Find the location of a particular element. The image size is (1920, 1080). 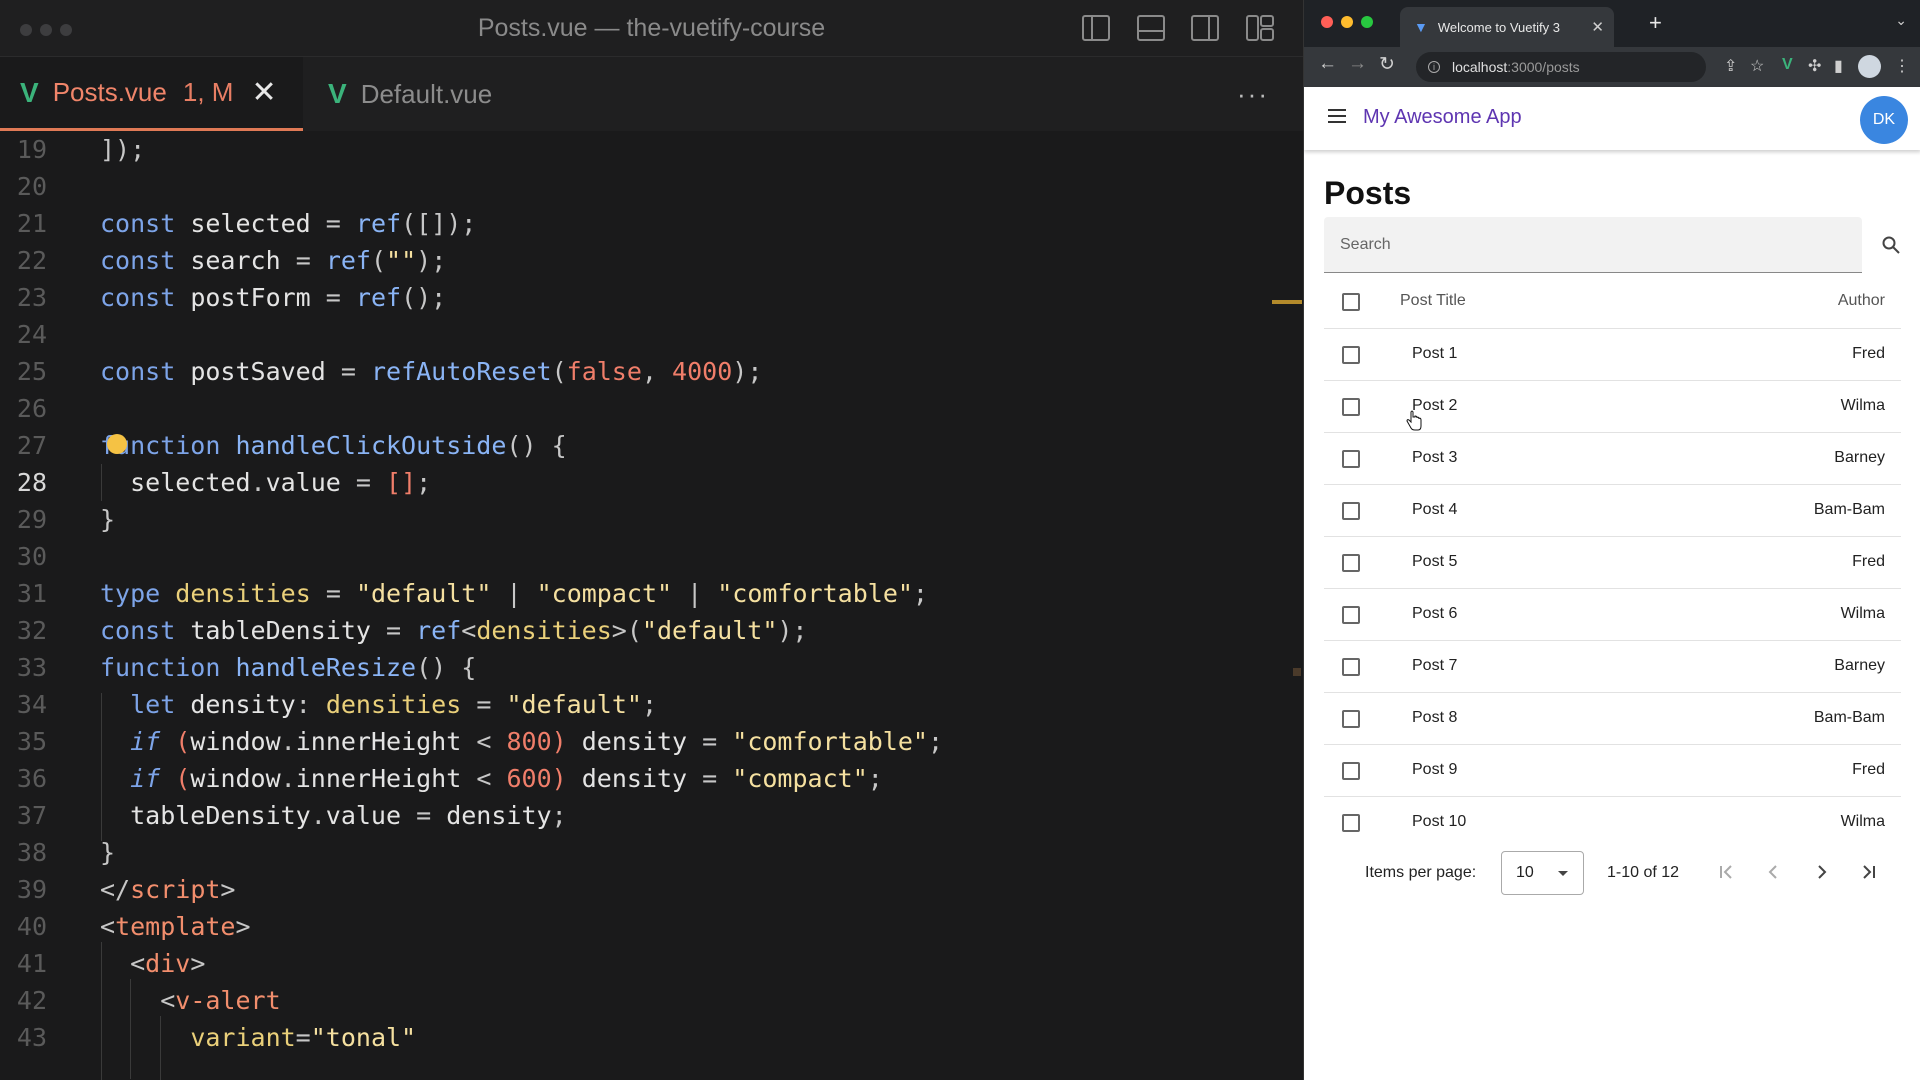

select-all-checkbox is located at coordinates (1351, 302).